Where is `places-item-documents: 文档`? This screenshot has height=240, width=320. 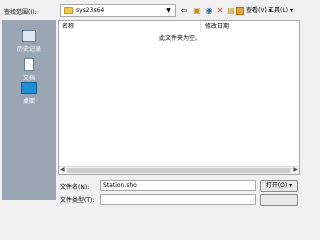 places-item-documents: 文档 is located at coordinates (29, 70).